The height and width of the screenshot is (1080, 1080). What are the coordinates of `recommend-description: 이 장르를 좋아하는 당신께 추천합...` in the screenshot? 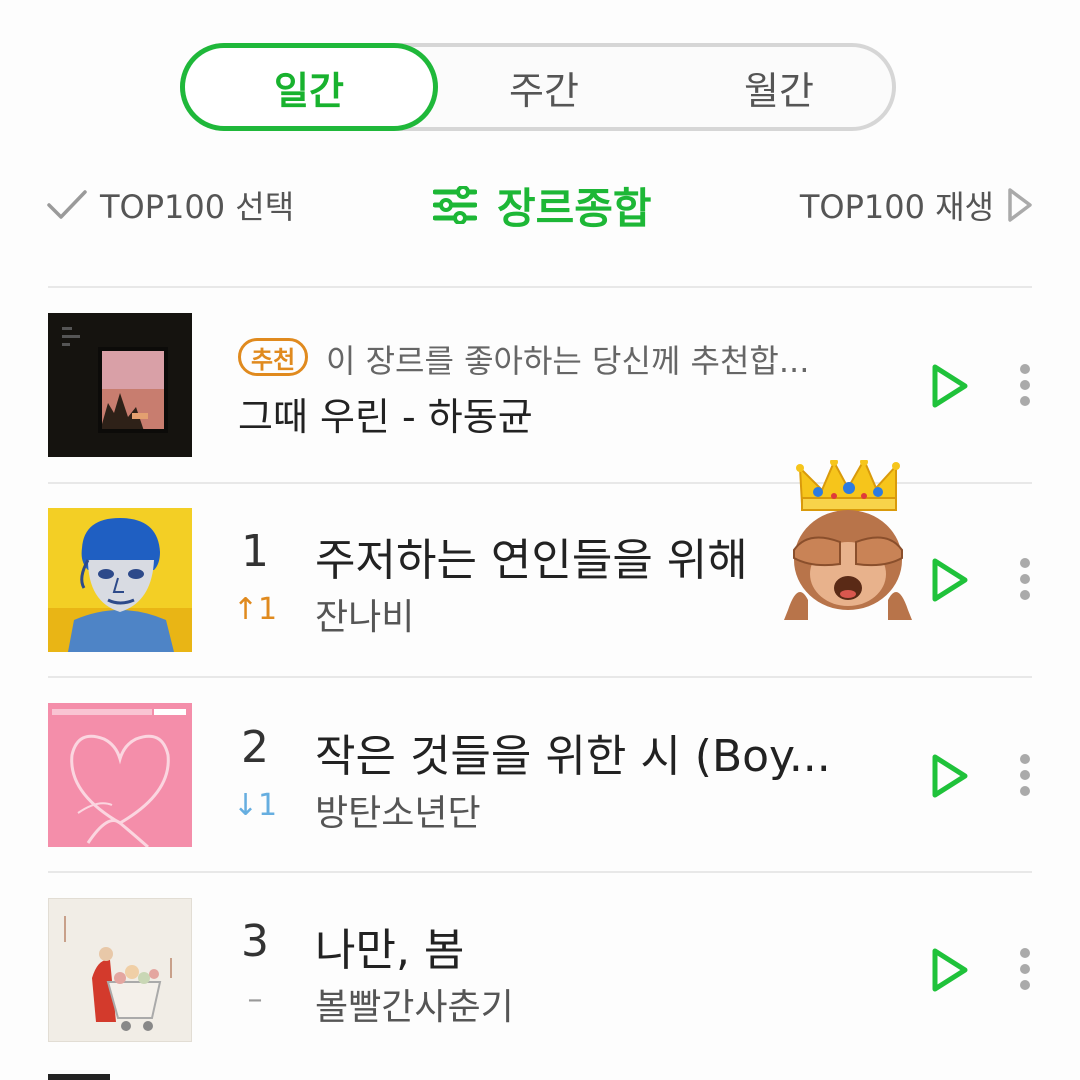 It's located at (568, 361).